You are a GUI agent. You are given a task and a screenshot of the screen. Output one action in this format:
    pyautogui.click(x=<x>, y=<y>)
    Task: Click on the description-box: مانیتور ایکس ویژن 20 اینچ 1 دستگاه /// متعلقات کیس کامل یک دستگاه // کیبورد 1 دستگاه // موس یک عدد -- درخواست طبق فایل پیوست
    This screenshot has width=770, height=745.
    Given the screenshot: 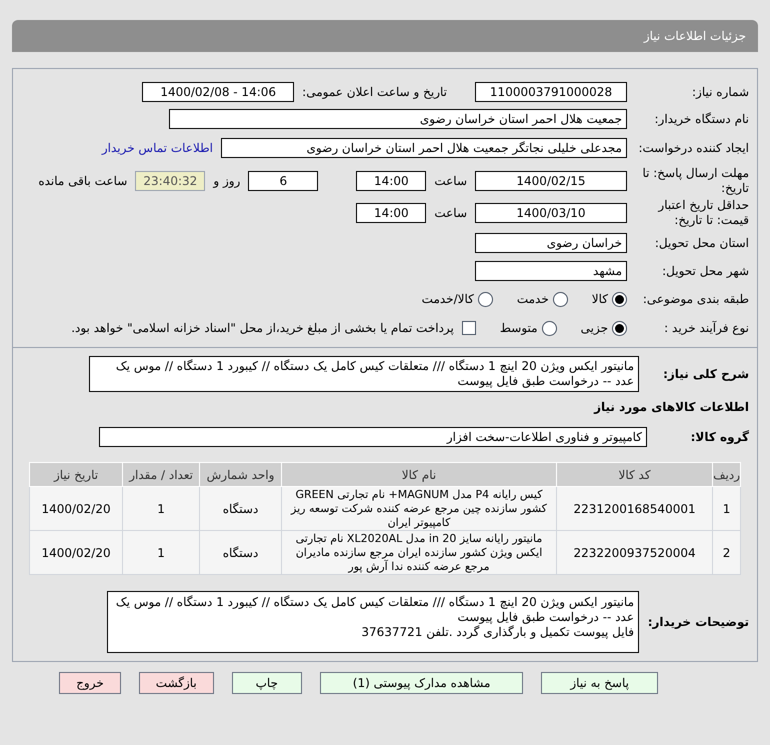 What is the action you would take?
    pyautogui.click(x=364, y=374)
    